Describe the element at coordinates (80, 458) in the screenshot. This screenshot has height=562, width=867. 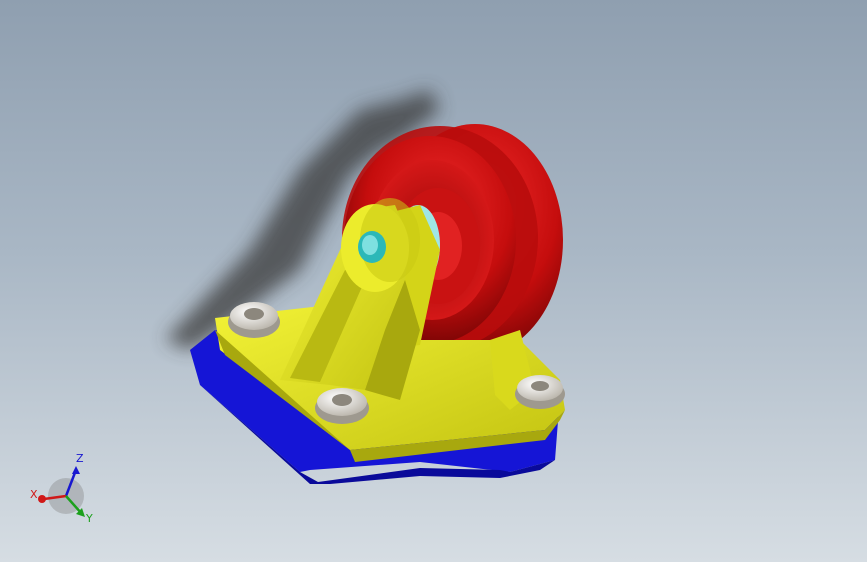
I see `triad-z-label: Z` at that location.